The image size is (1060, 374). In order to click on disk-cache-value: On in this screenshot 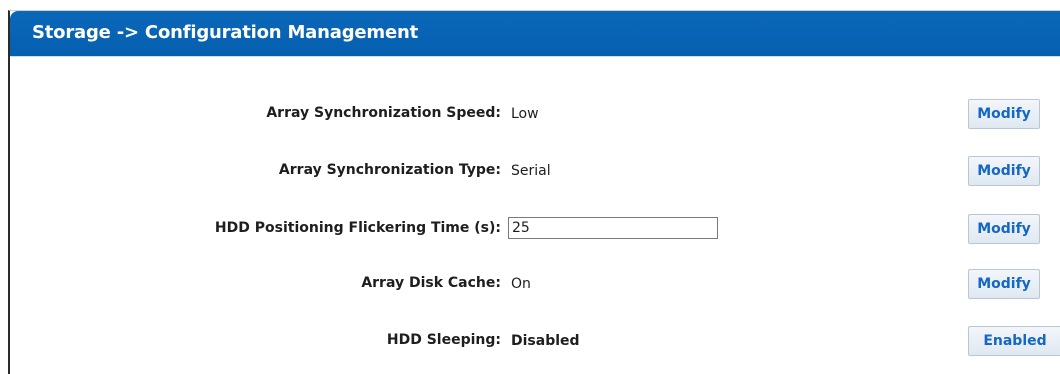, I will do `click(521, 284)`.